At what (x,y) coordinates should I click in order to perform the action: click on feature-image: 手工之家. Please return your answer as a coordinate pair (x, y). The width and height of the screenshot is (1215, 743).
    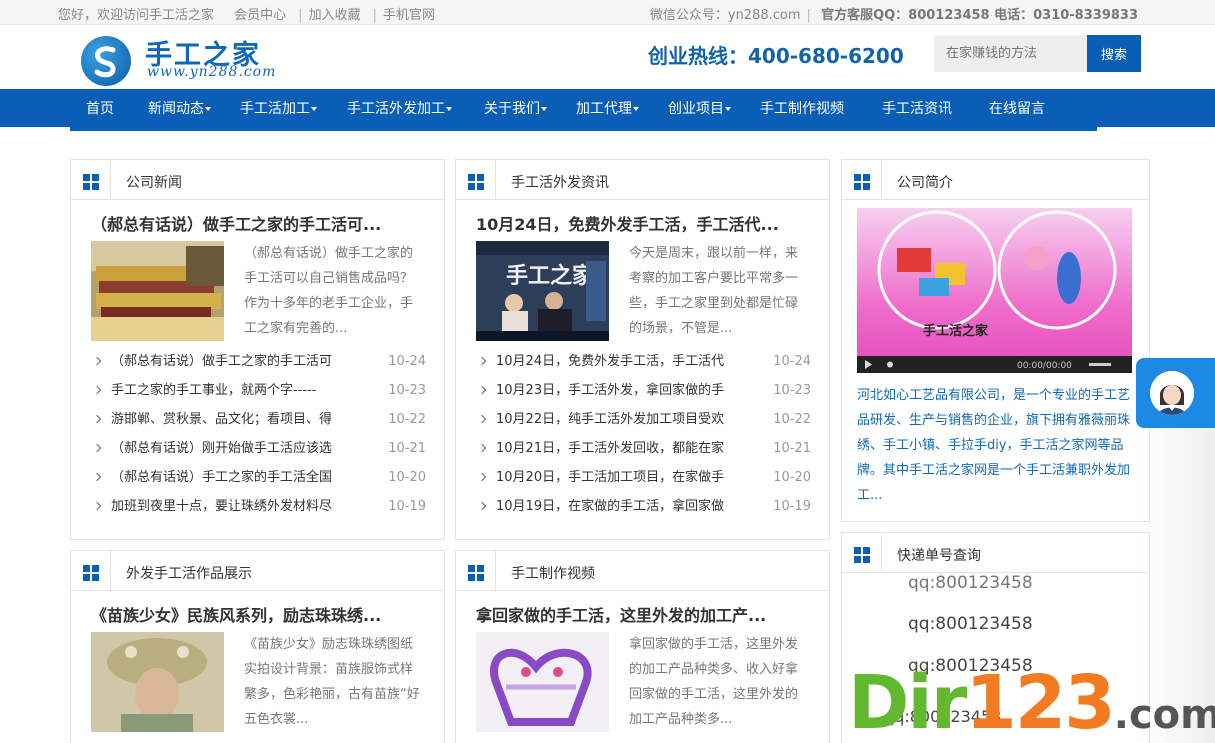
    Looking at the image, I should click on (542, 291).